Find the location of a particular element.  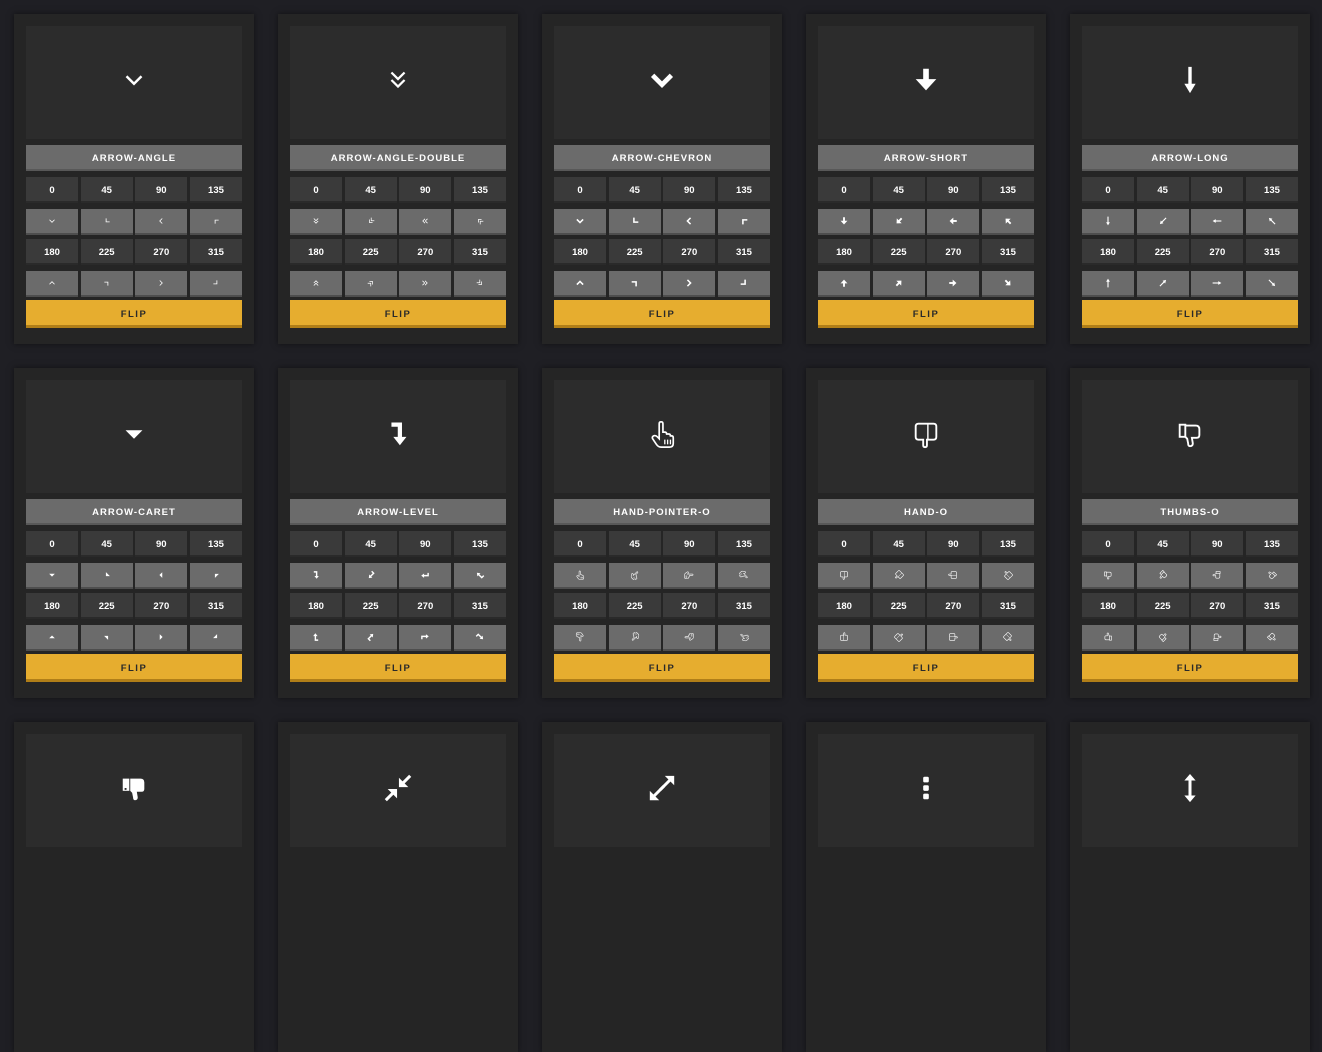

angle-labels-row: 180 225 270 315 is located at coordinates (662, 252).